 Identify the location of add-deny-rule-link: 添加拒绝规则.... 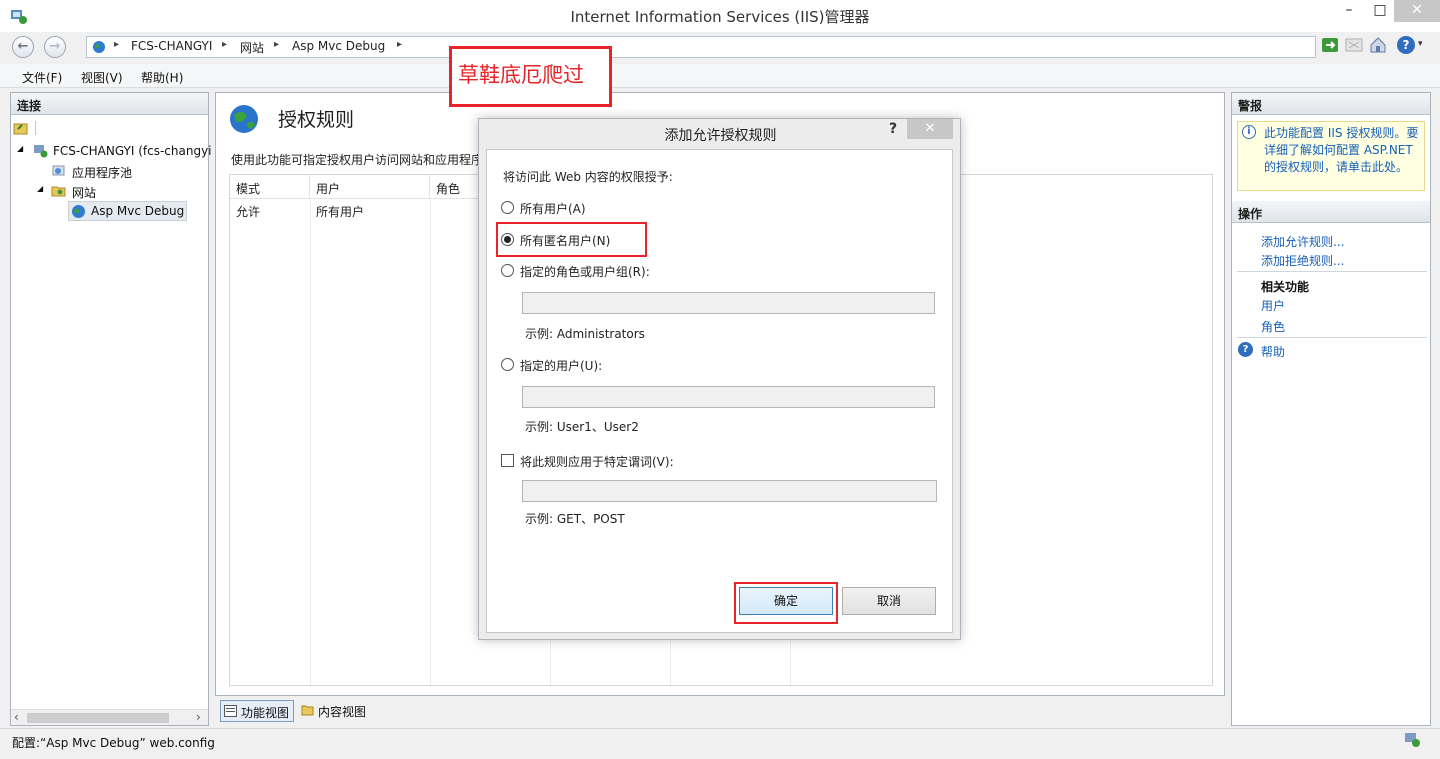
(1302, 260).